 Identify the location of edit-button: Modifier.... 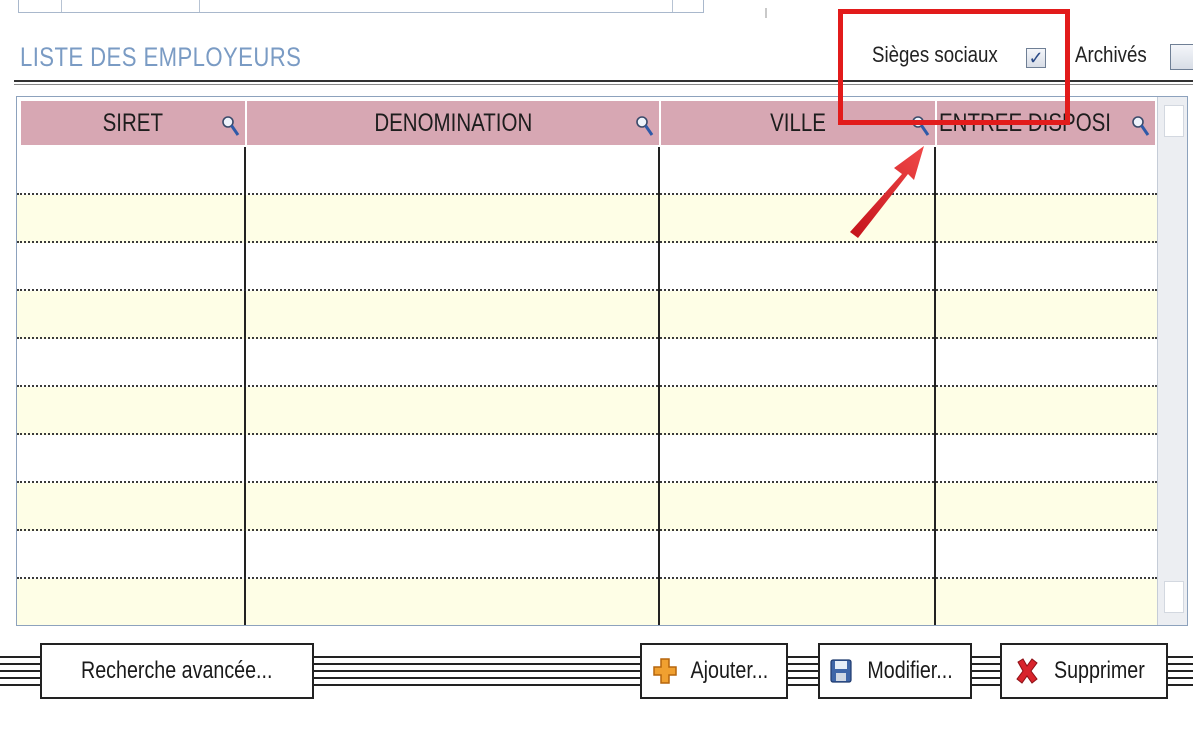
(895, 671).